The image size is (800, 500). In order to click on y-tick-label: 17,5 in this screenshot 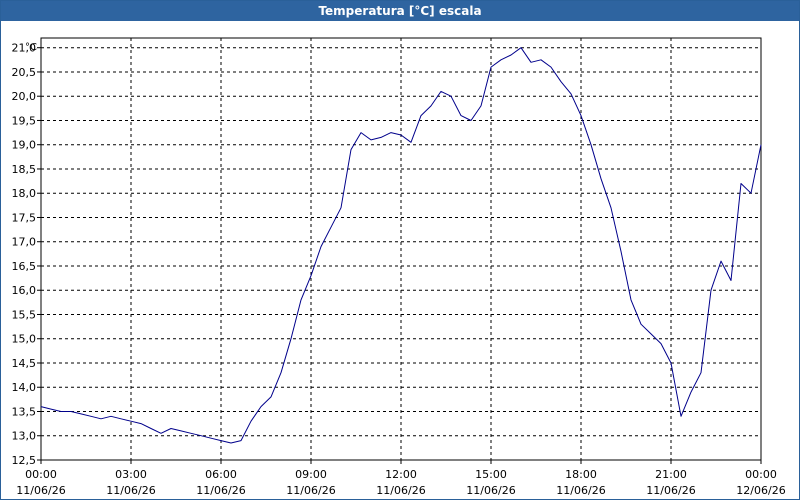, I will do `click(24, 217)`.